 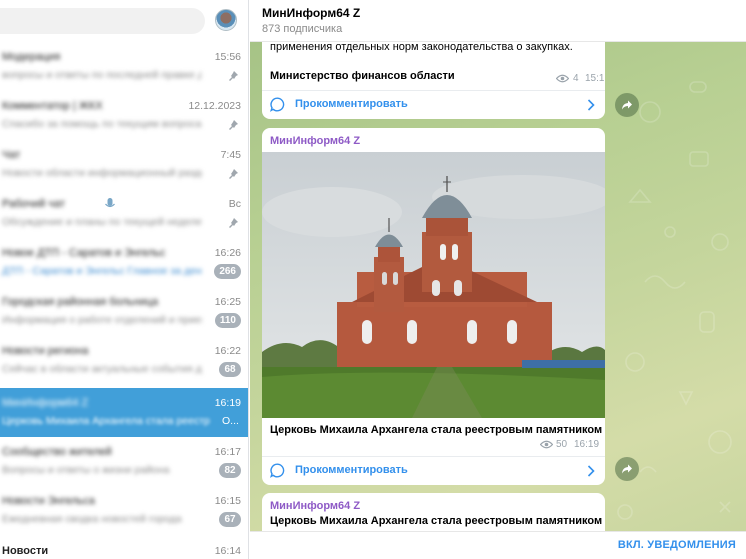 What do you see at coordinates (45, 351) in the screenshot?
I see `chat-title: Новости региона` at bounding box center [45, 351].